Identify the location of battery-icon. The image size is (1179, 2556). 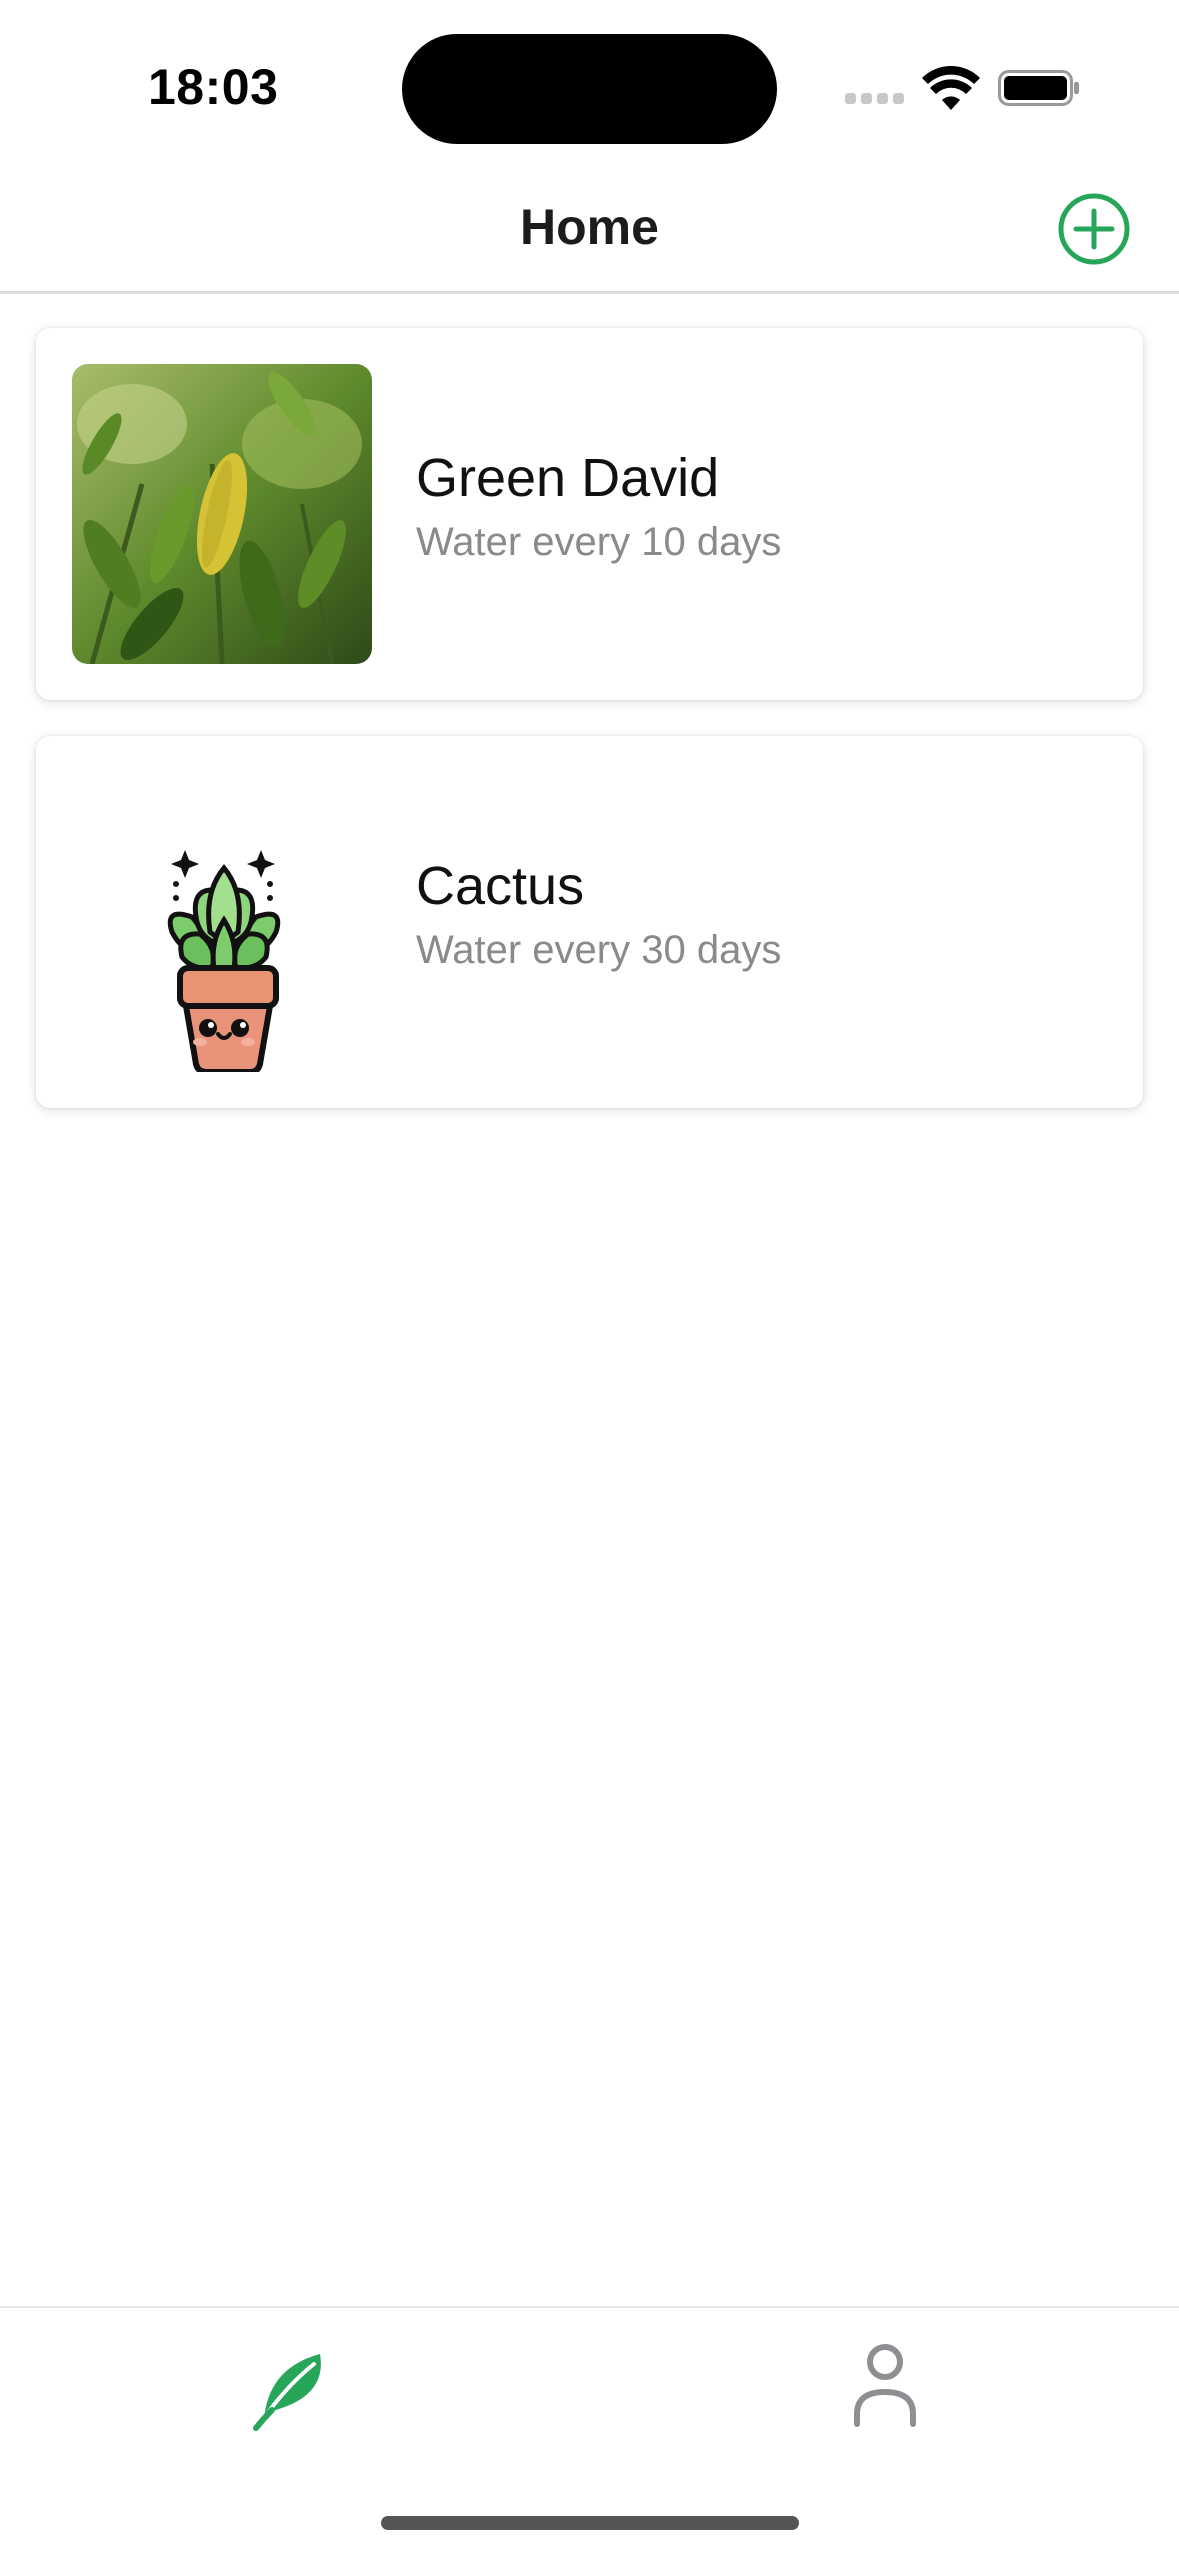
(1038, 88).